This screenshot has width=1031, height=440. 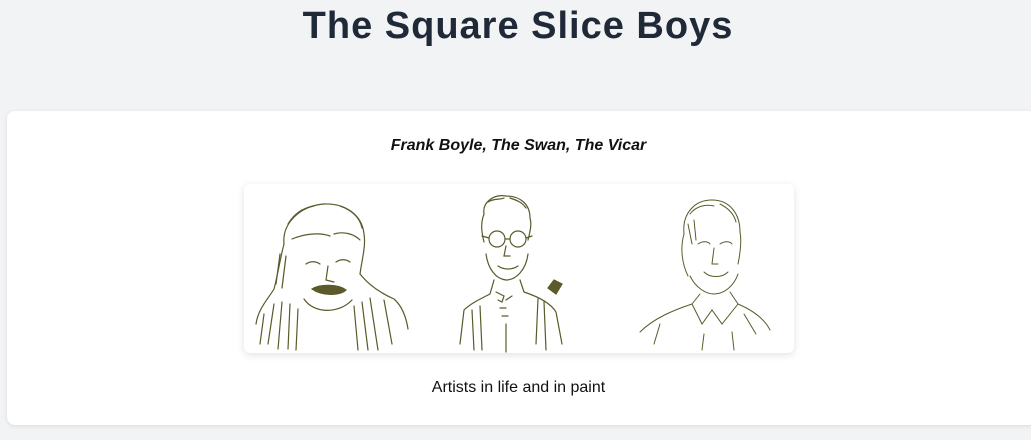 I want to click on page-title: The Square Slice Boys, so click(x=518, y=26).